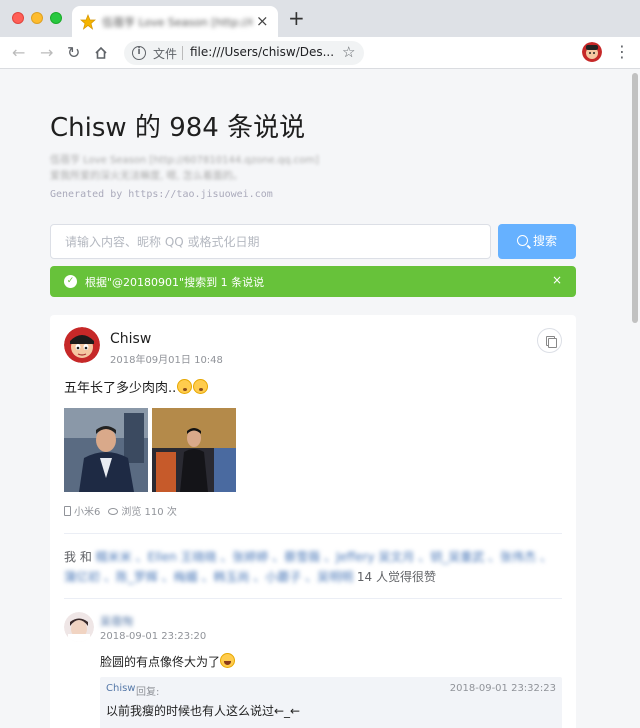 Image resolution: width=640 pixels, height=728 pixels. Describe the element at coordinates (78, 557) in the screenshot. I see `likes-prefix: 我 和` at that location.